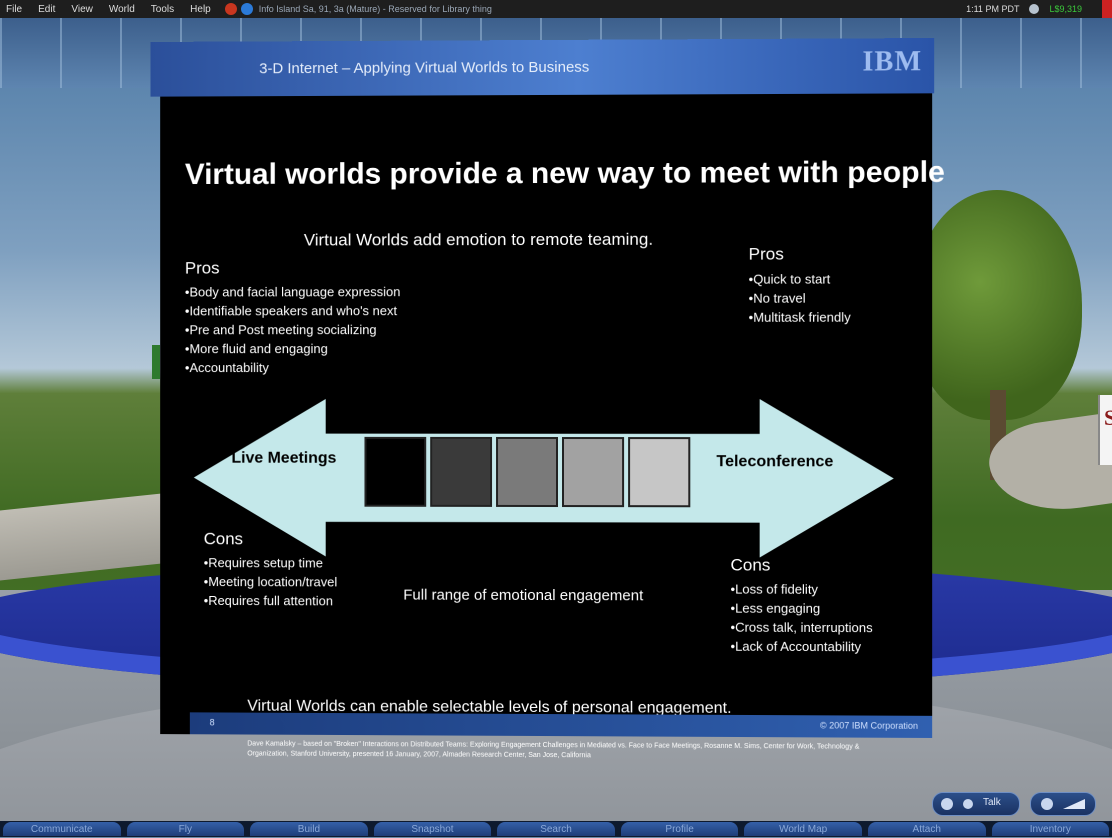 Image resolution: width=1112 pixels, height=838 pixels. What do you see at coordinates (432, 829) in the screenshot?
I see `snapshot-button: Snapshot` at bounding box center [432, 829].